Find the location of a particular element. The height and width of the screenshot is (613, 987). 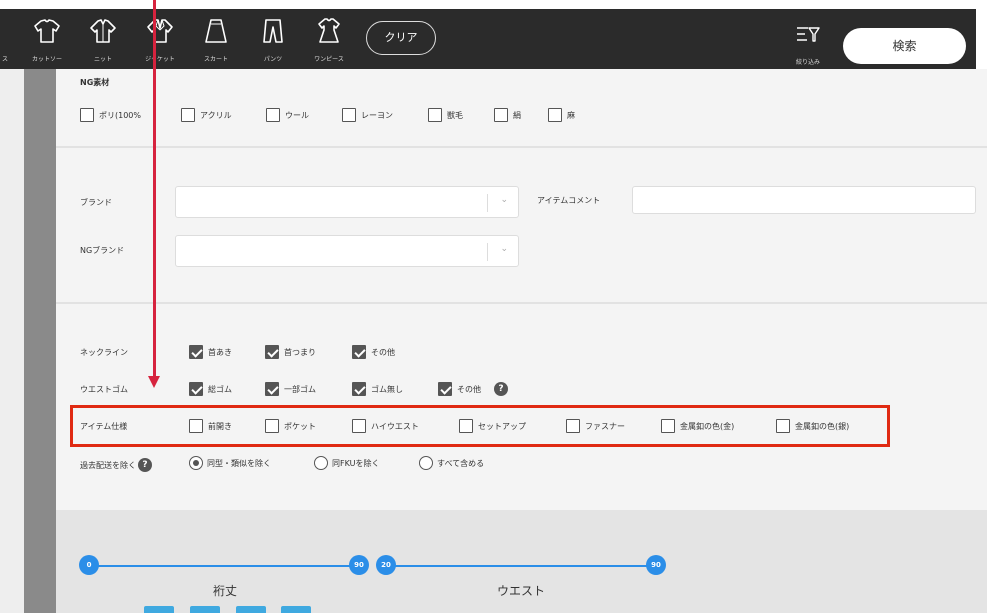

side-bar is located at coordinates (40, 341).